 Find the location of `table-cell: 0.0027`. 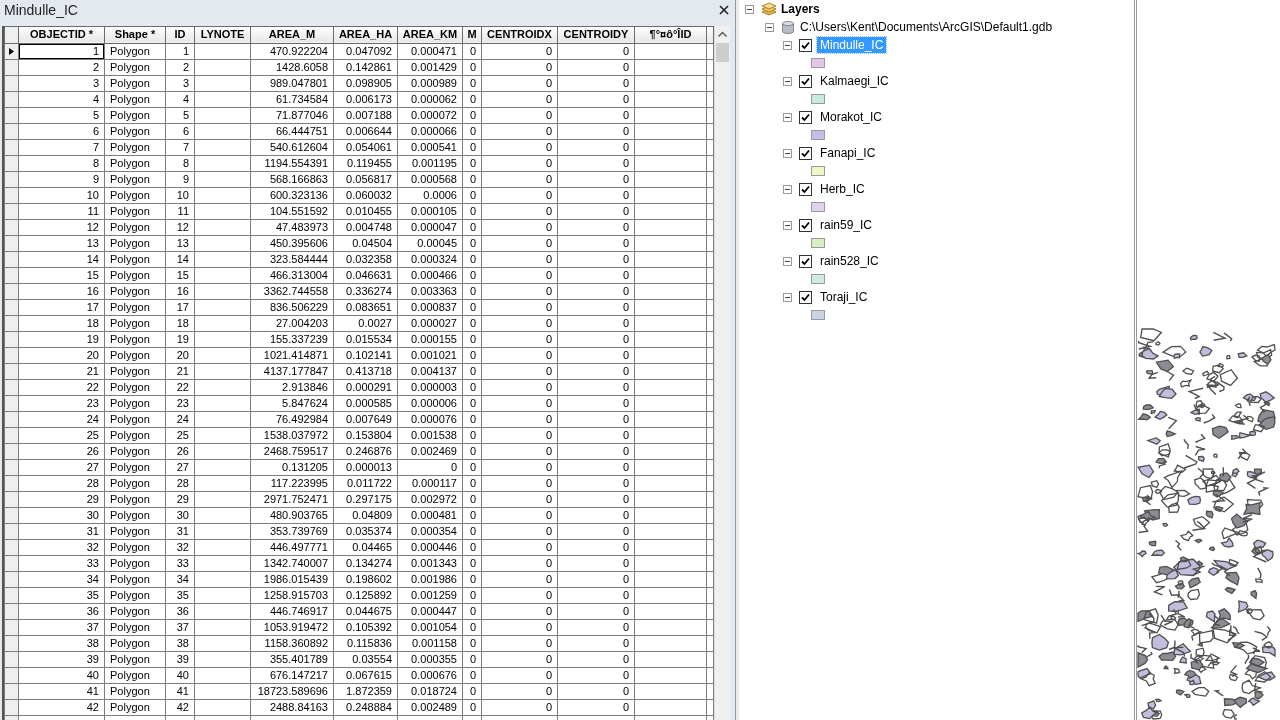

table-cell: 0.0027 is located at coordinates (365, 323).